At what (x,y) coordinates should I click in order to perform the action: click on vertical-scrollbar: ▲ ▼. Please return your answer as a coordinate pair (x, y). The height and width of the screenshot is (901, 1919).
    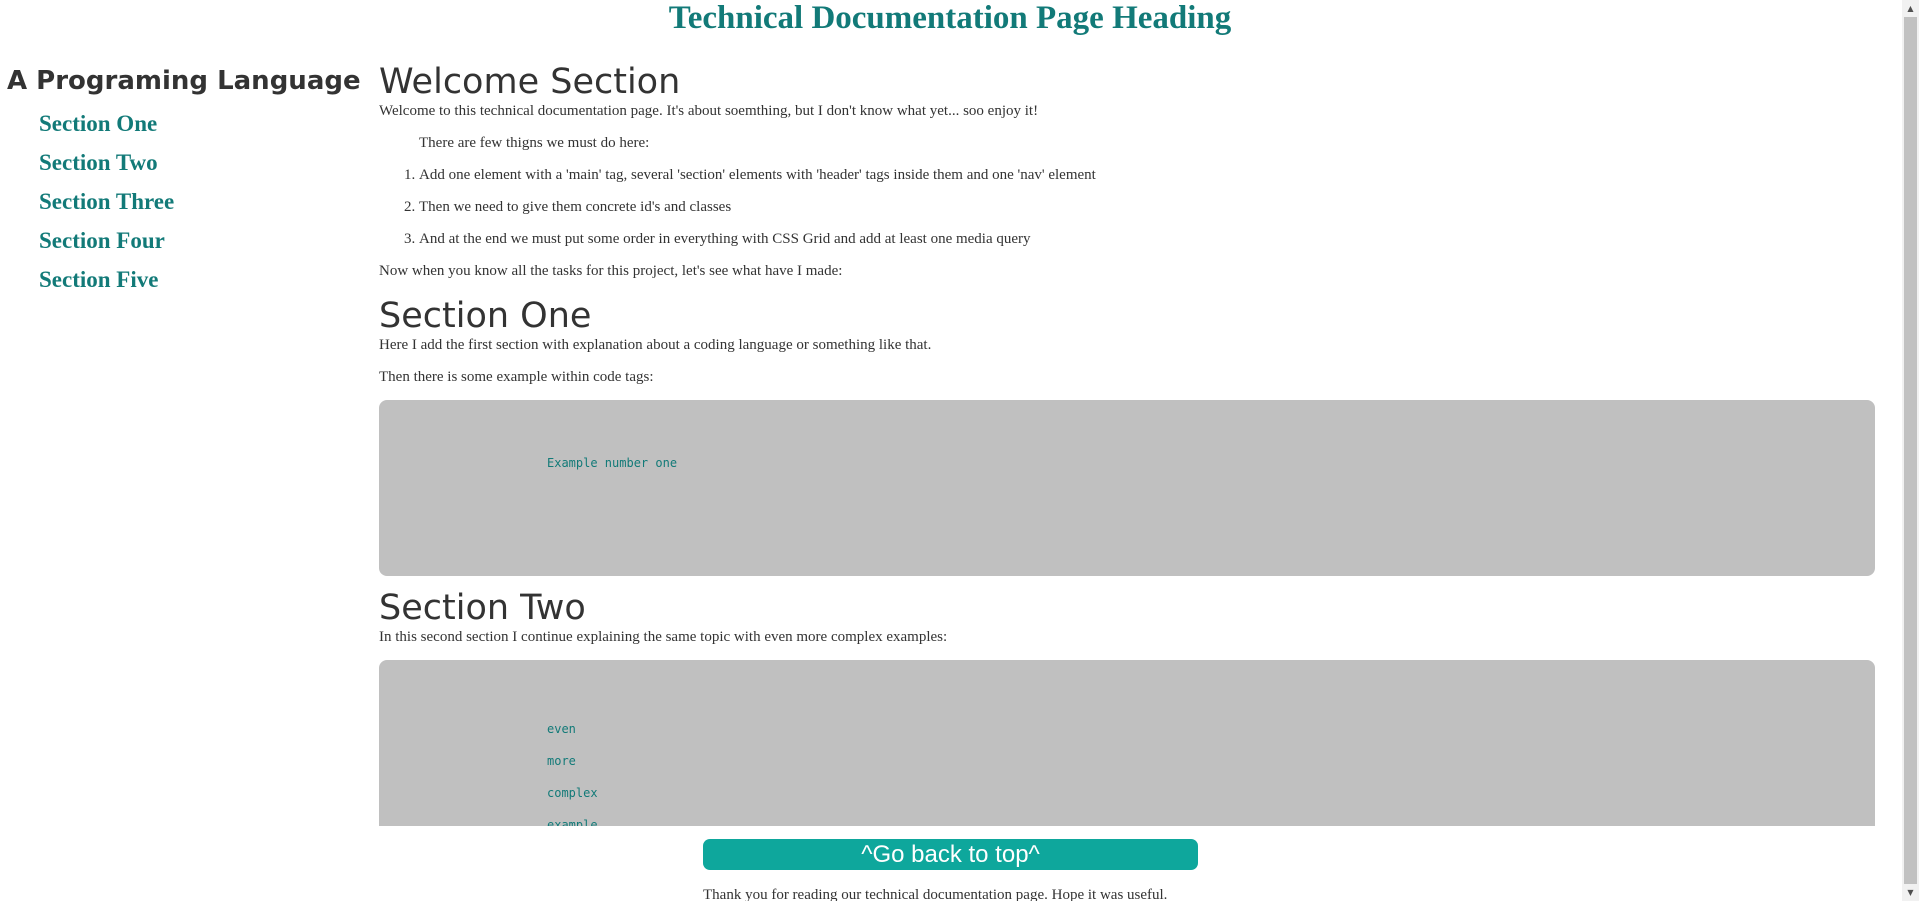
    Looking at the image, I should click on (1910, 450).